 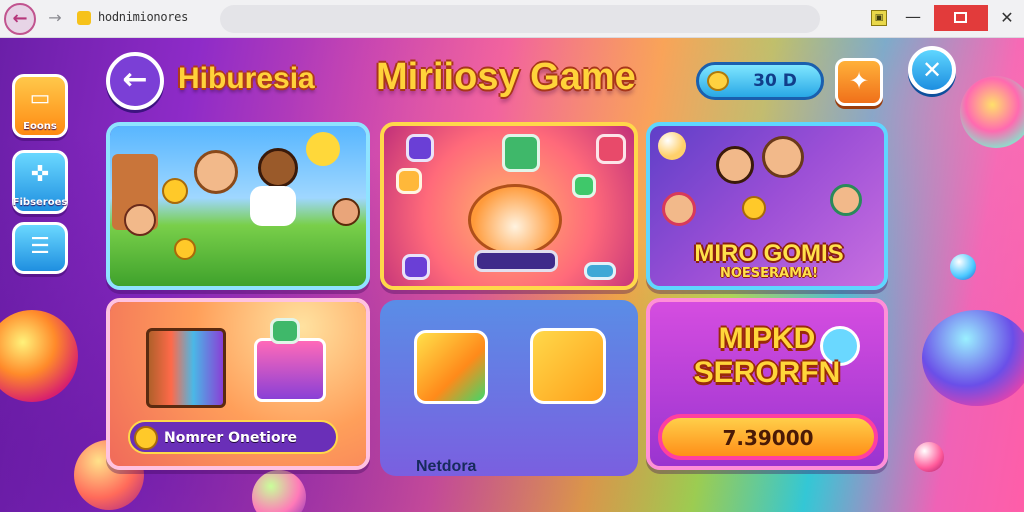 I want to click on card-title: MIRO GOMIS, so click(x=769, y=253).